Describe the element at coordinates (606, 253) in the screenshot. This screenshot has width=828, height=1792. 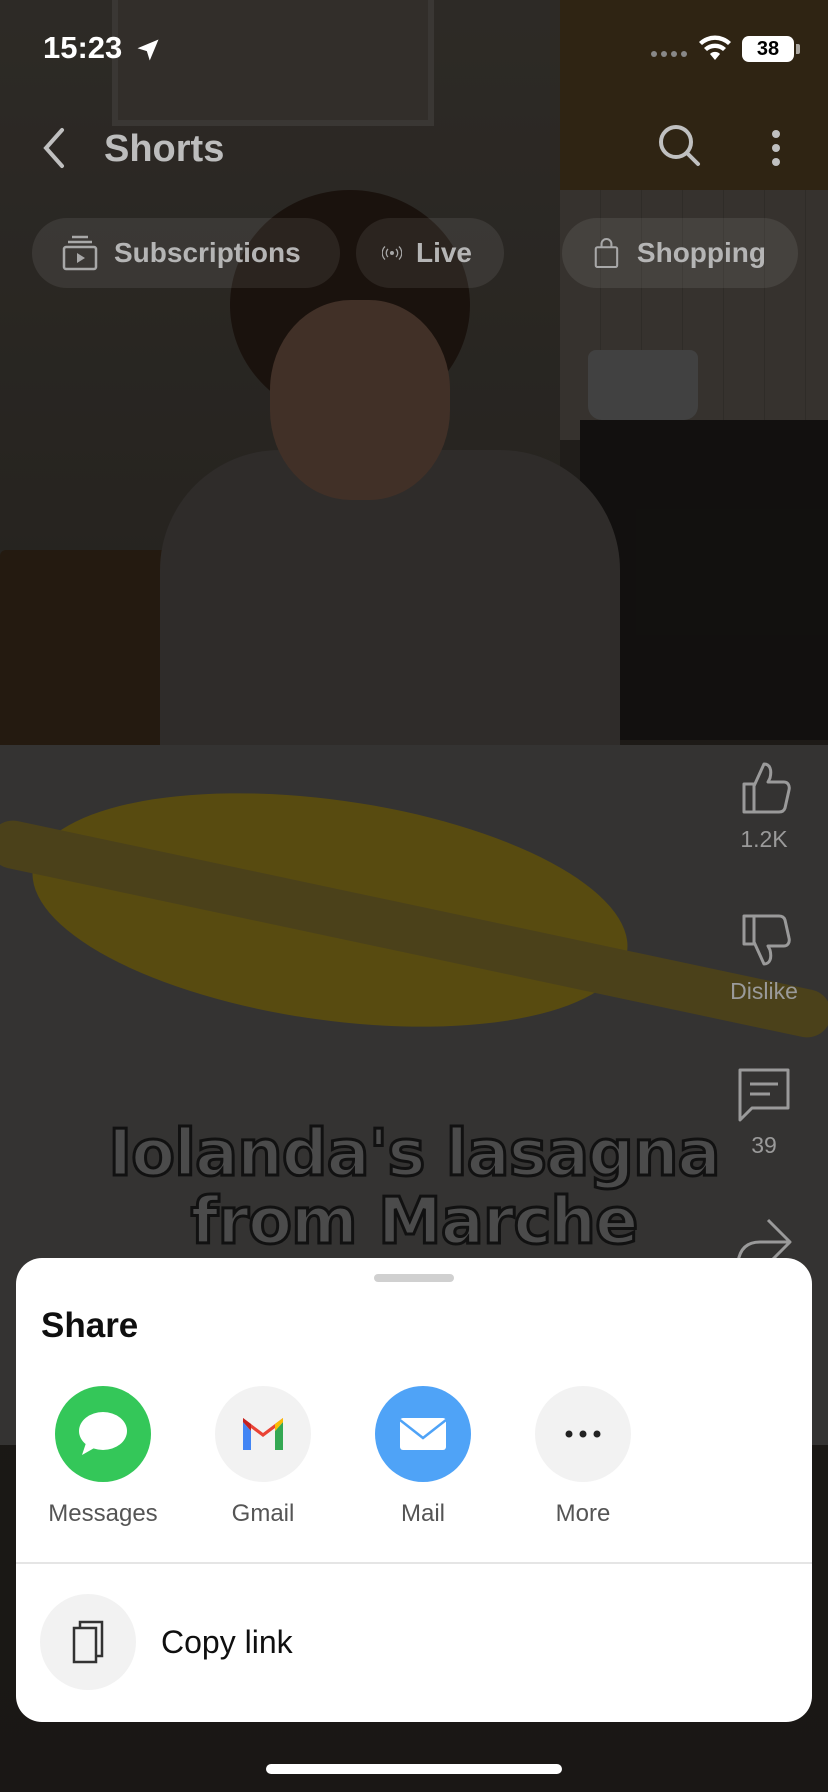
I see `shopping-bag-icon` at that location.